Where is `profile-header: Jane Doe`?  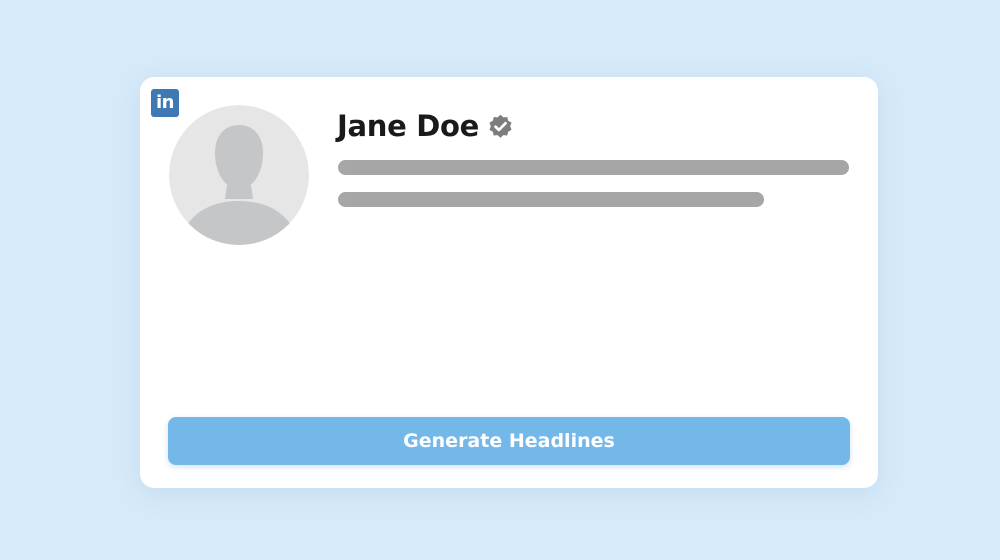 profile-header: Jane Doe is located at coordinates (425, 126).